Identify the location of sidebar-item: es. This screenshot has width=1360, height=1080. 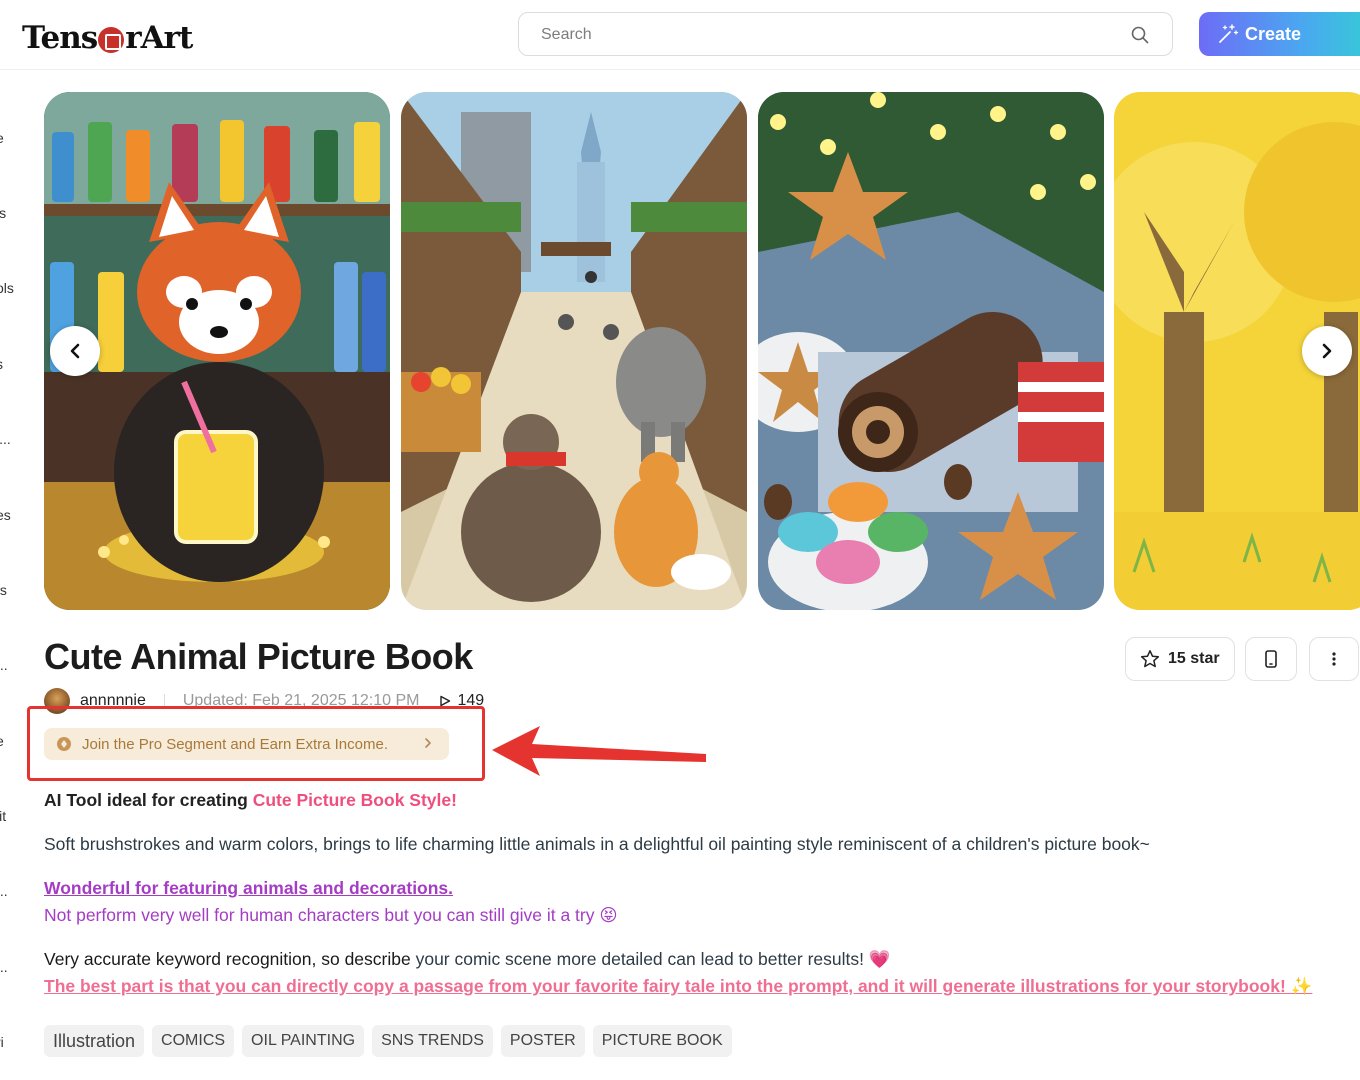
(5, 515).